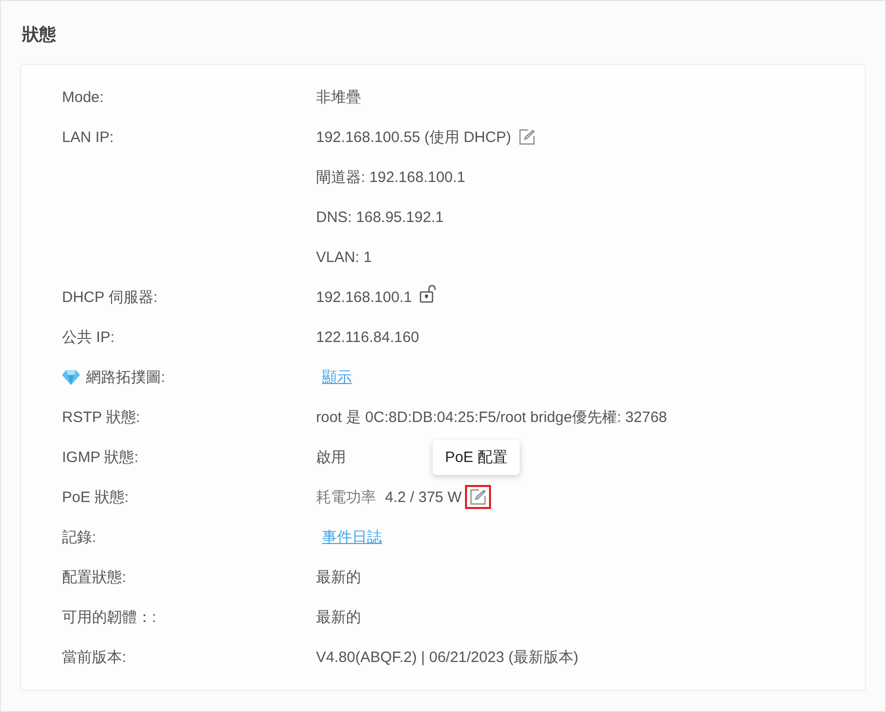 Image resolution: width=886 pixels, height=712 pixels. Describe the element at coordinates (126, 377) in the screenshot. I see `field-label: 網路拓撲圖:` at that location.